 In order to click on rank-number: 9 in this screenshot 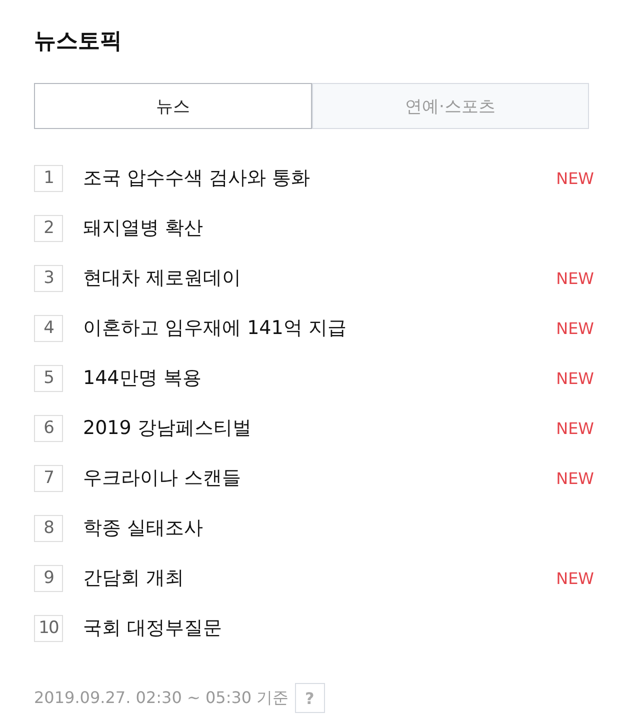, I will do `click(48, 578)`.